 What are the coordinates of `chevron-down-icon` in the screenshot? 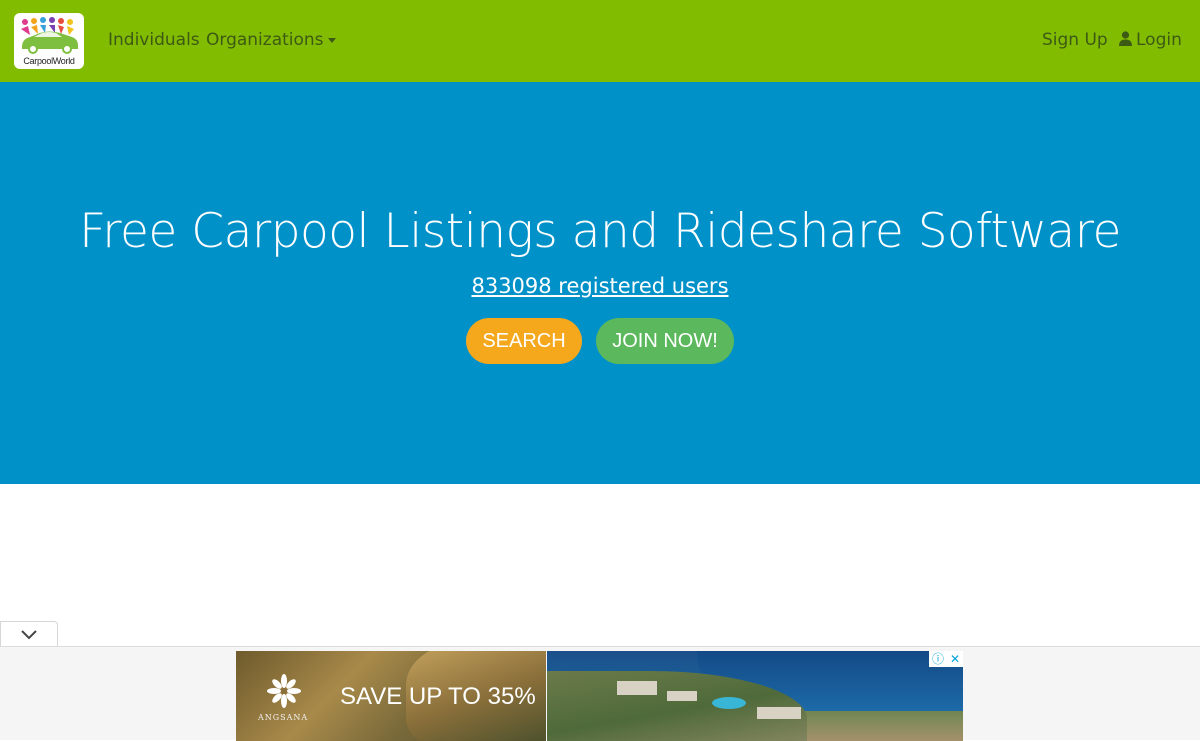 It's located at (29, 635).